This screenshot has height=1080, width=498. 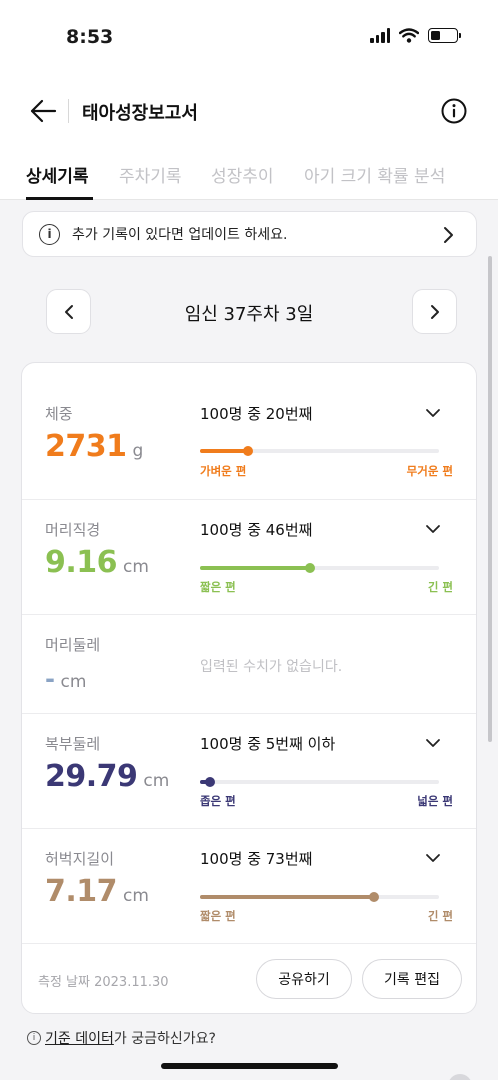 I want to click on reference-data-link-text: 기준 데이터, so click(x=79, y=1039).